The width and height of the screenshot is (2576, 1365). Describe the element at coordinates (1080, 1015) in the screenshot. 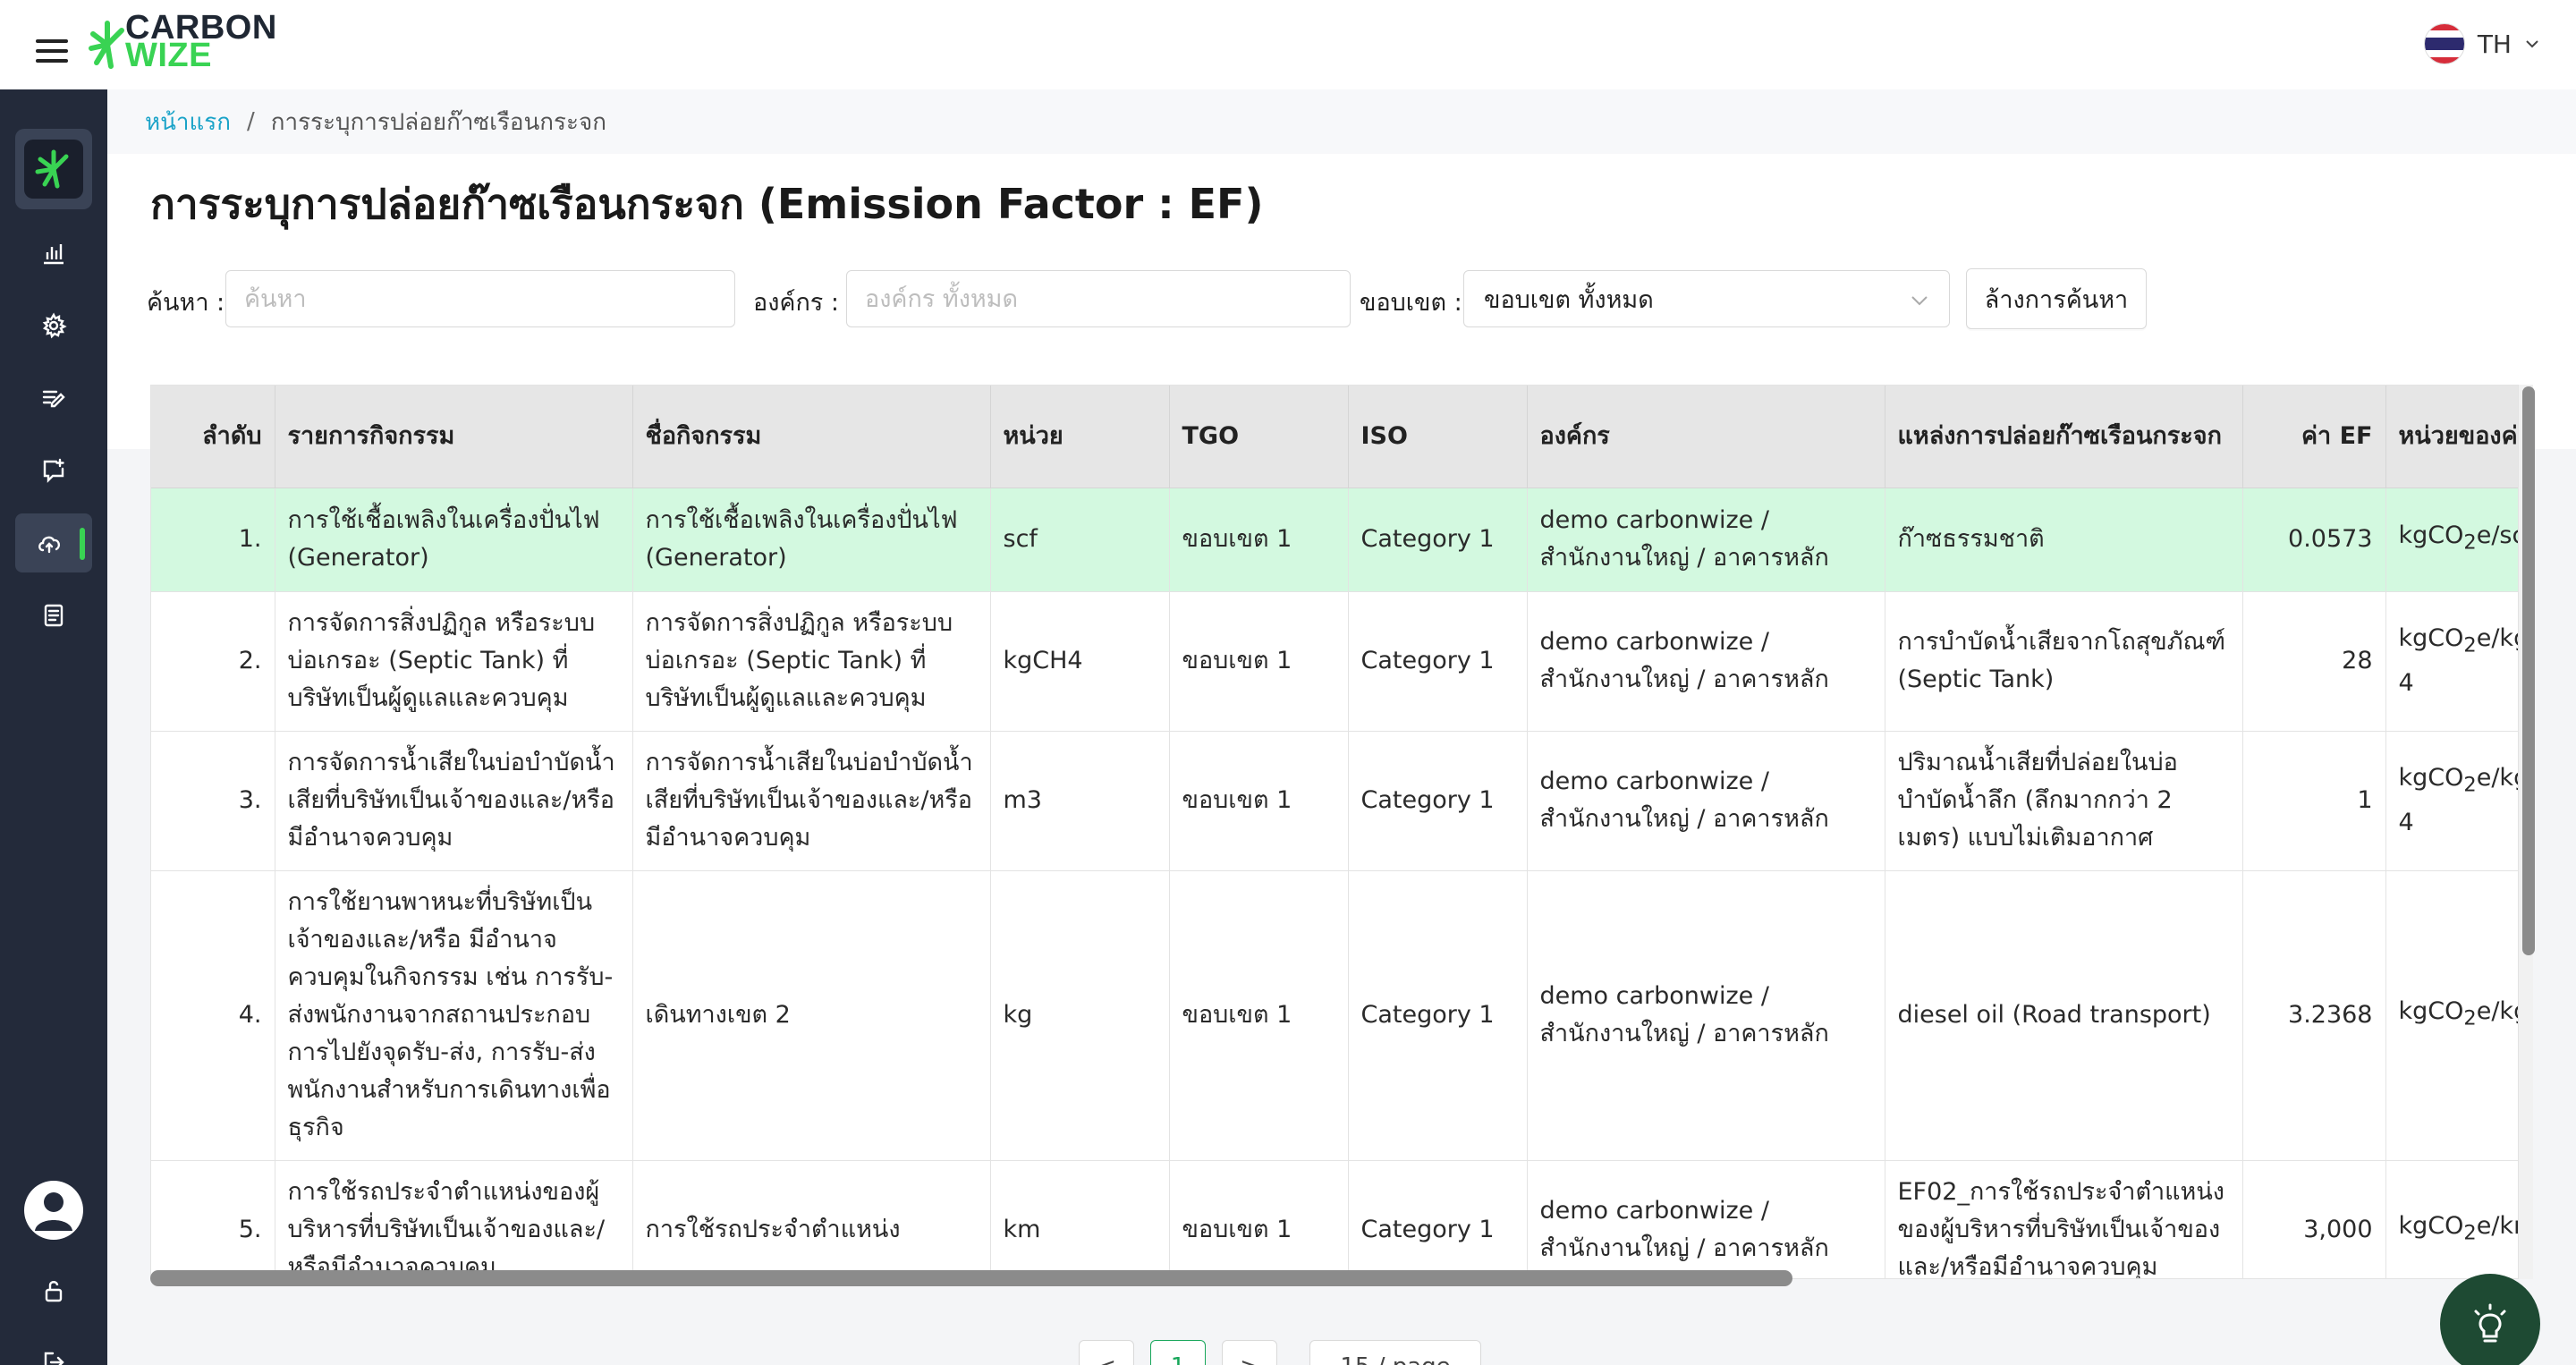

I see `cell-unit: kg` at that location.